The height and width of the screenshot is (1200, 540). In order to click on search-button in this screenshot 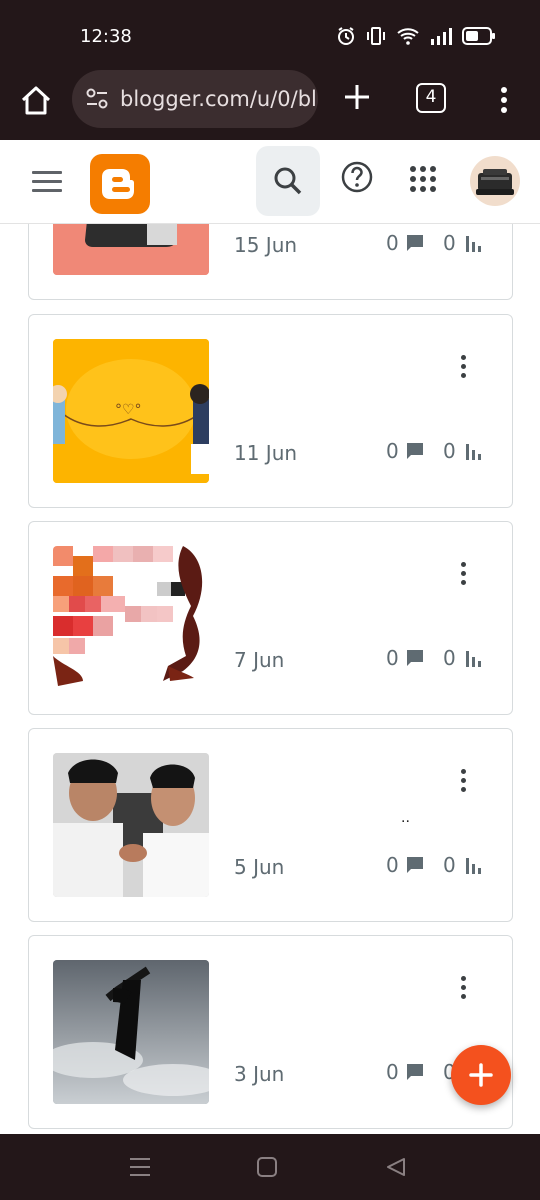, I will do `click(288, 181)`.